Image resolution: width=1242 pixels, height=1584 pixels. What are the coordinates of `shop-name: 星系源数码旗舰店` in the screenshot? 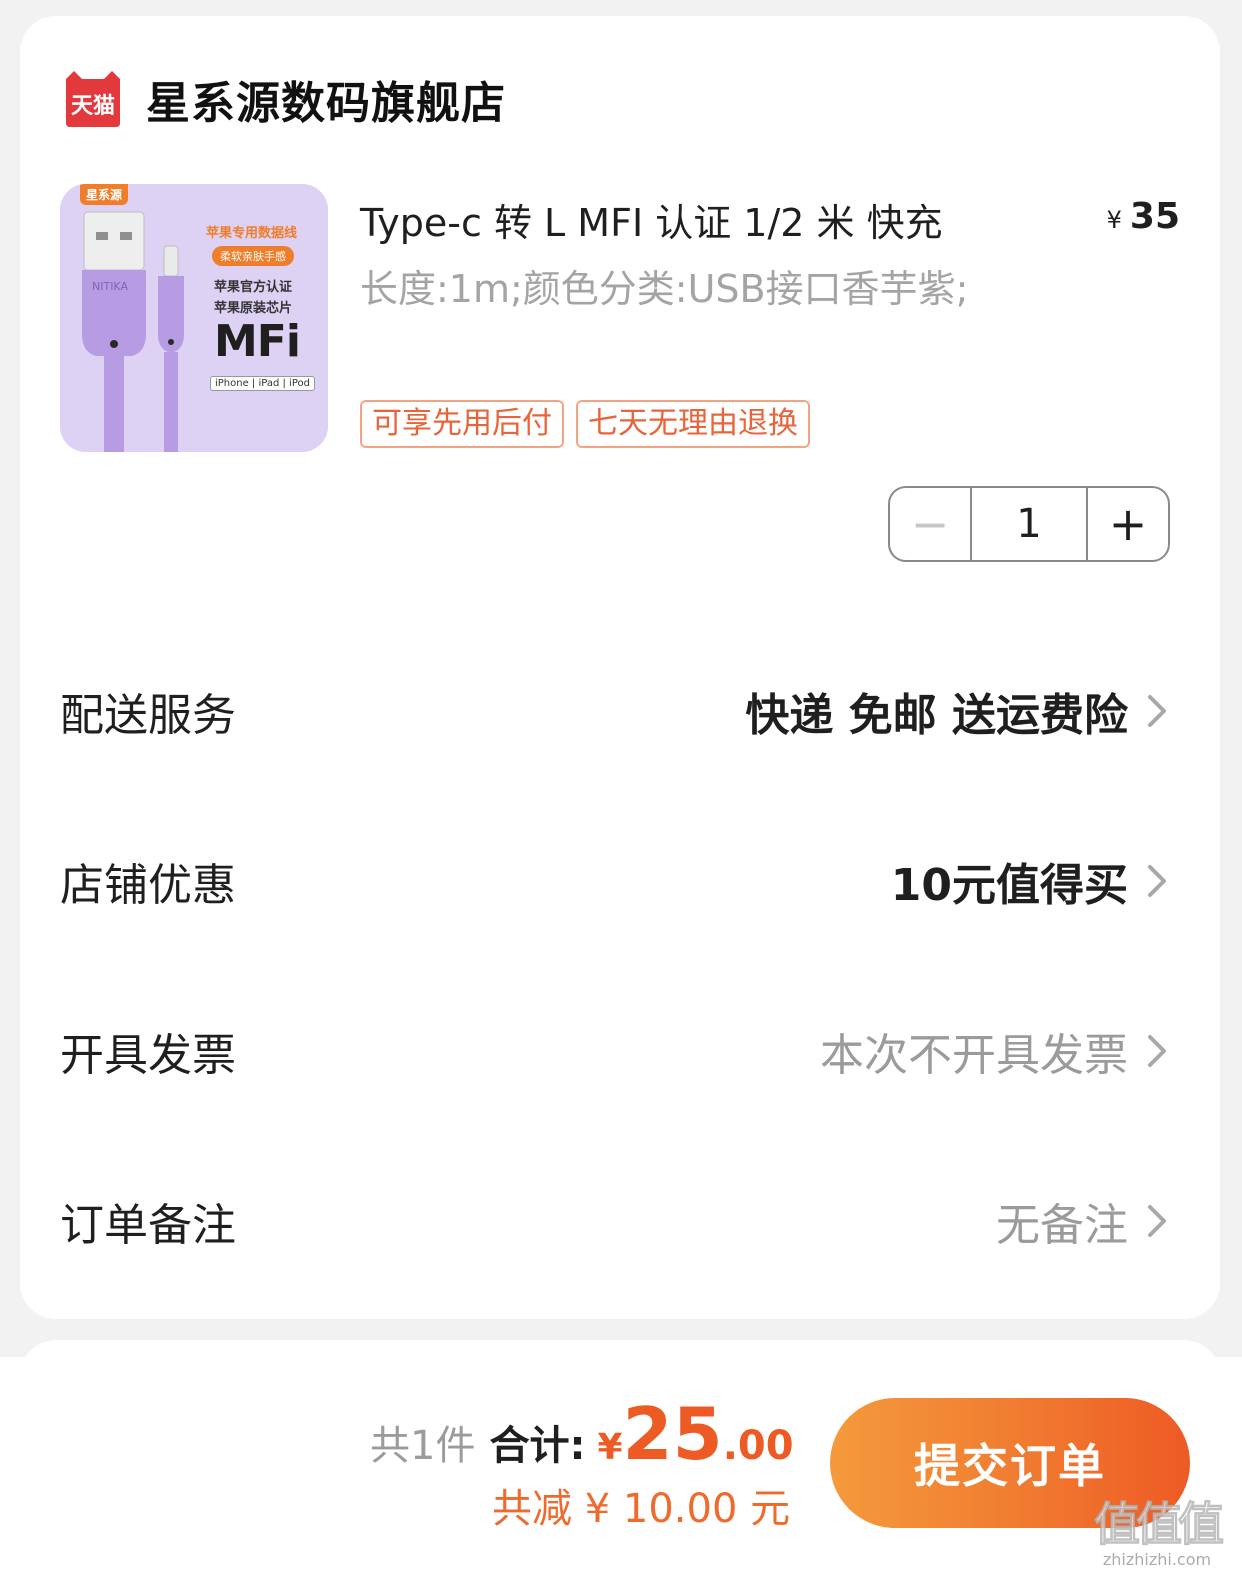 It's located at (326, 99).